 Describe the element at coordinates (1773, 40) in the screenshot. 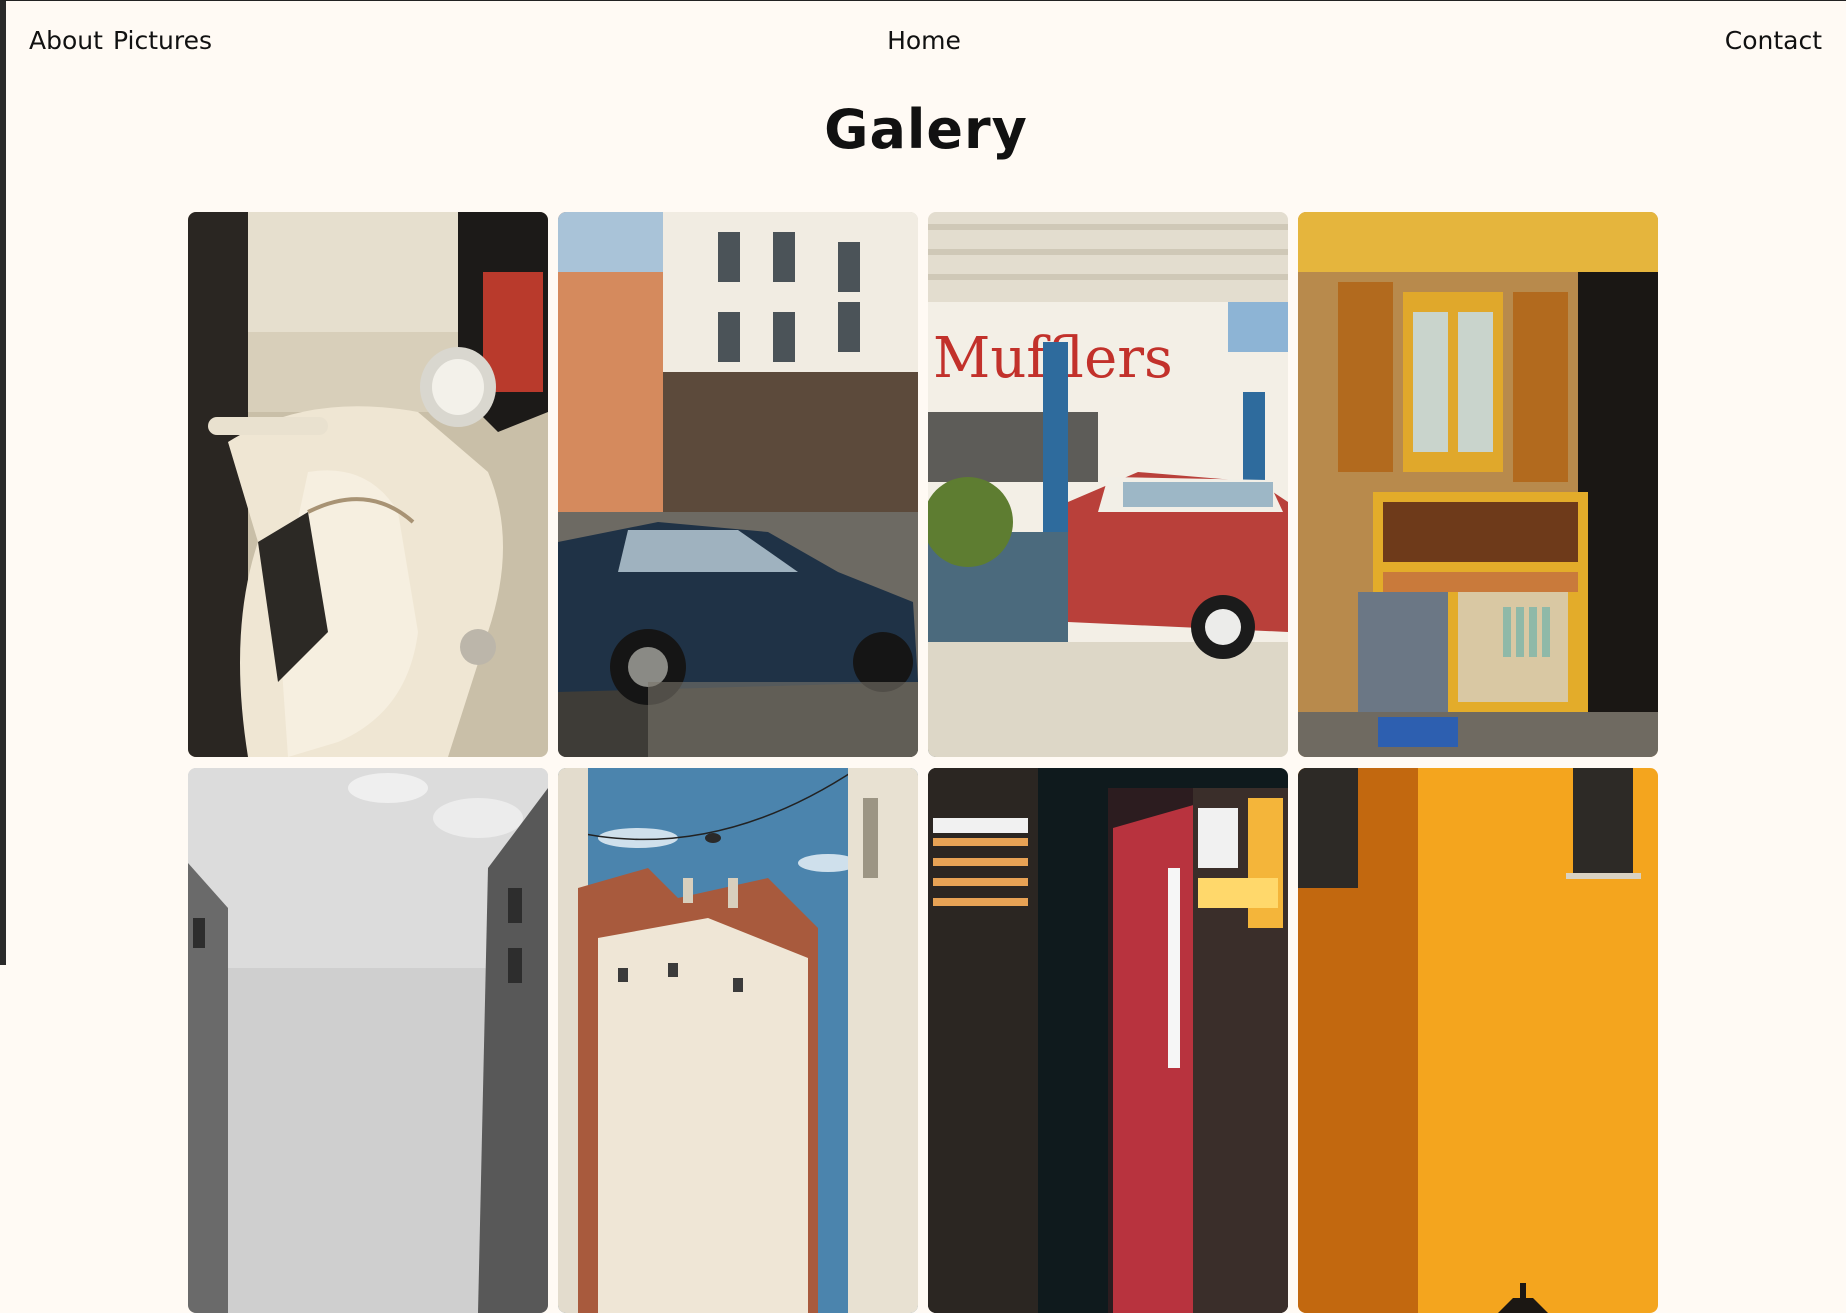

I see `nav-link-contact: Contact` at that location.